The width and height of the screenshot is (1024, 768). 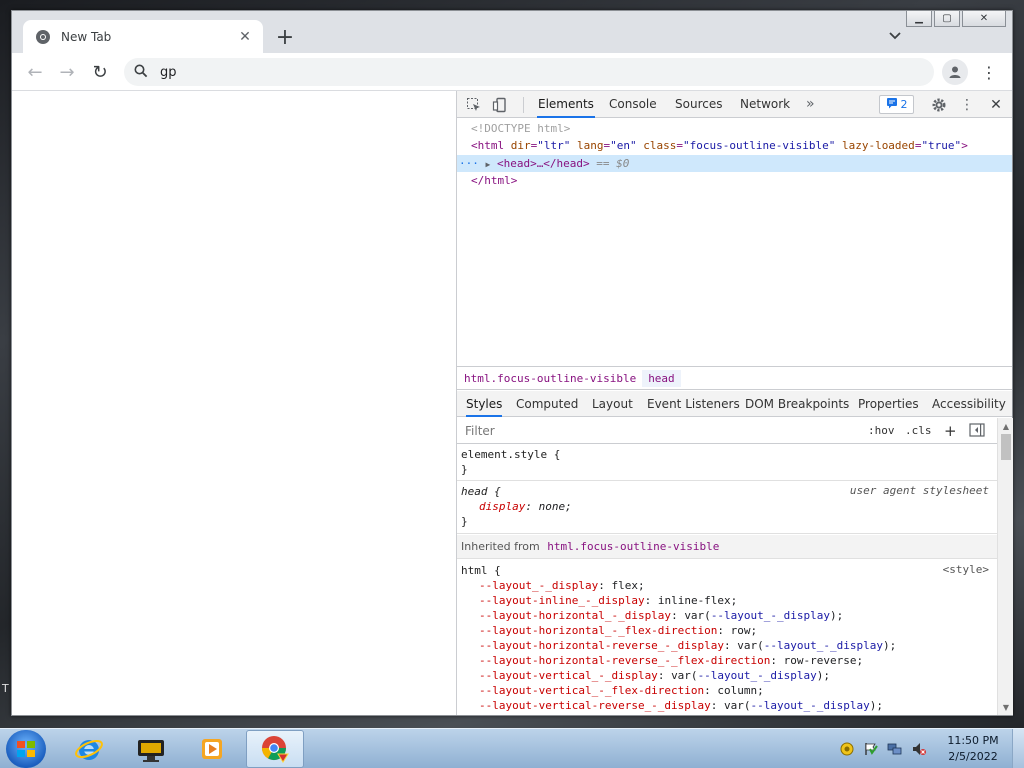 I want to click on system-clock: 11:50 PM 2/5/2022, so click(x=973, y=749).